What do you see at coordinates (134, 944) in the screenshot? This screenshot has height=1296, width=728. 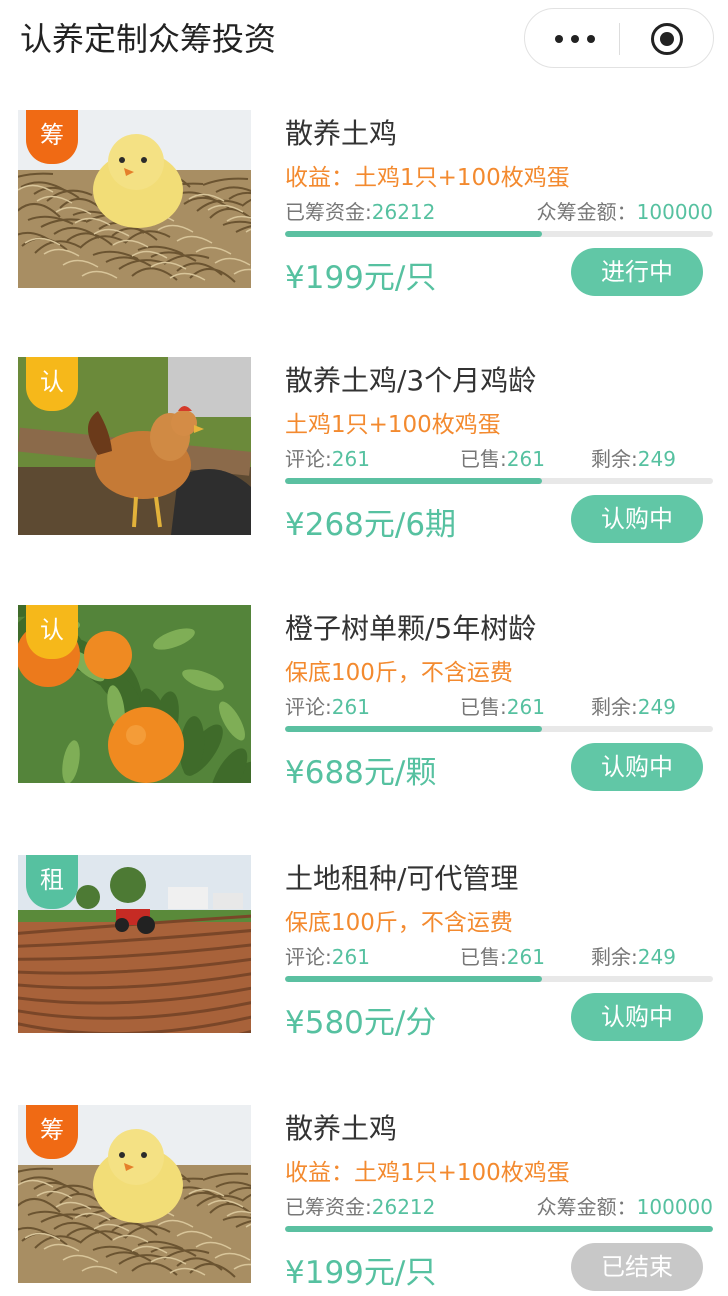 I see `product-image: 租` at bounding box center [134, 944].